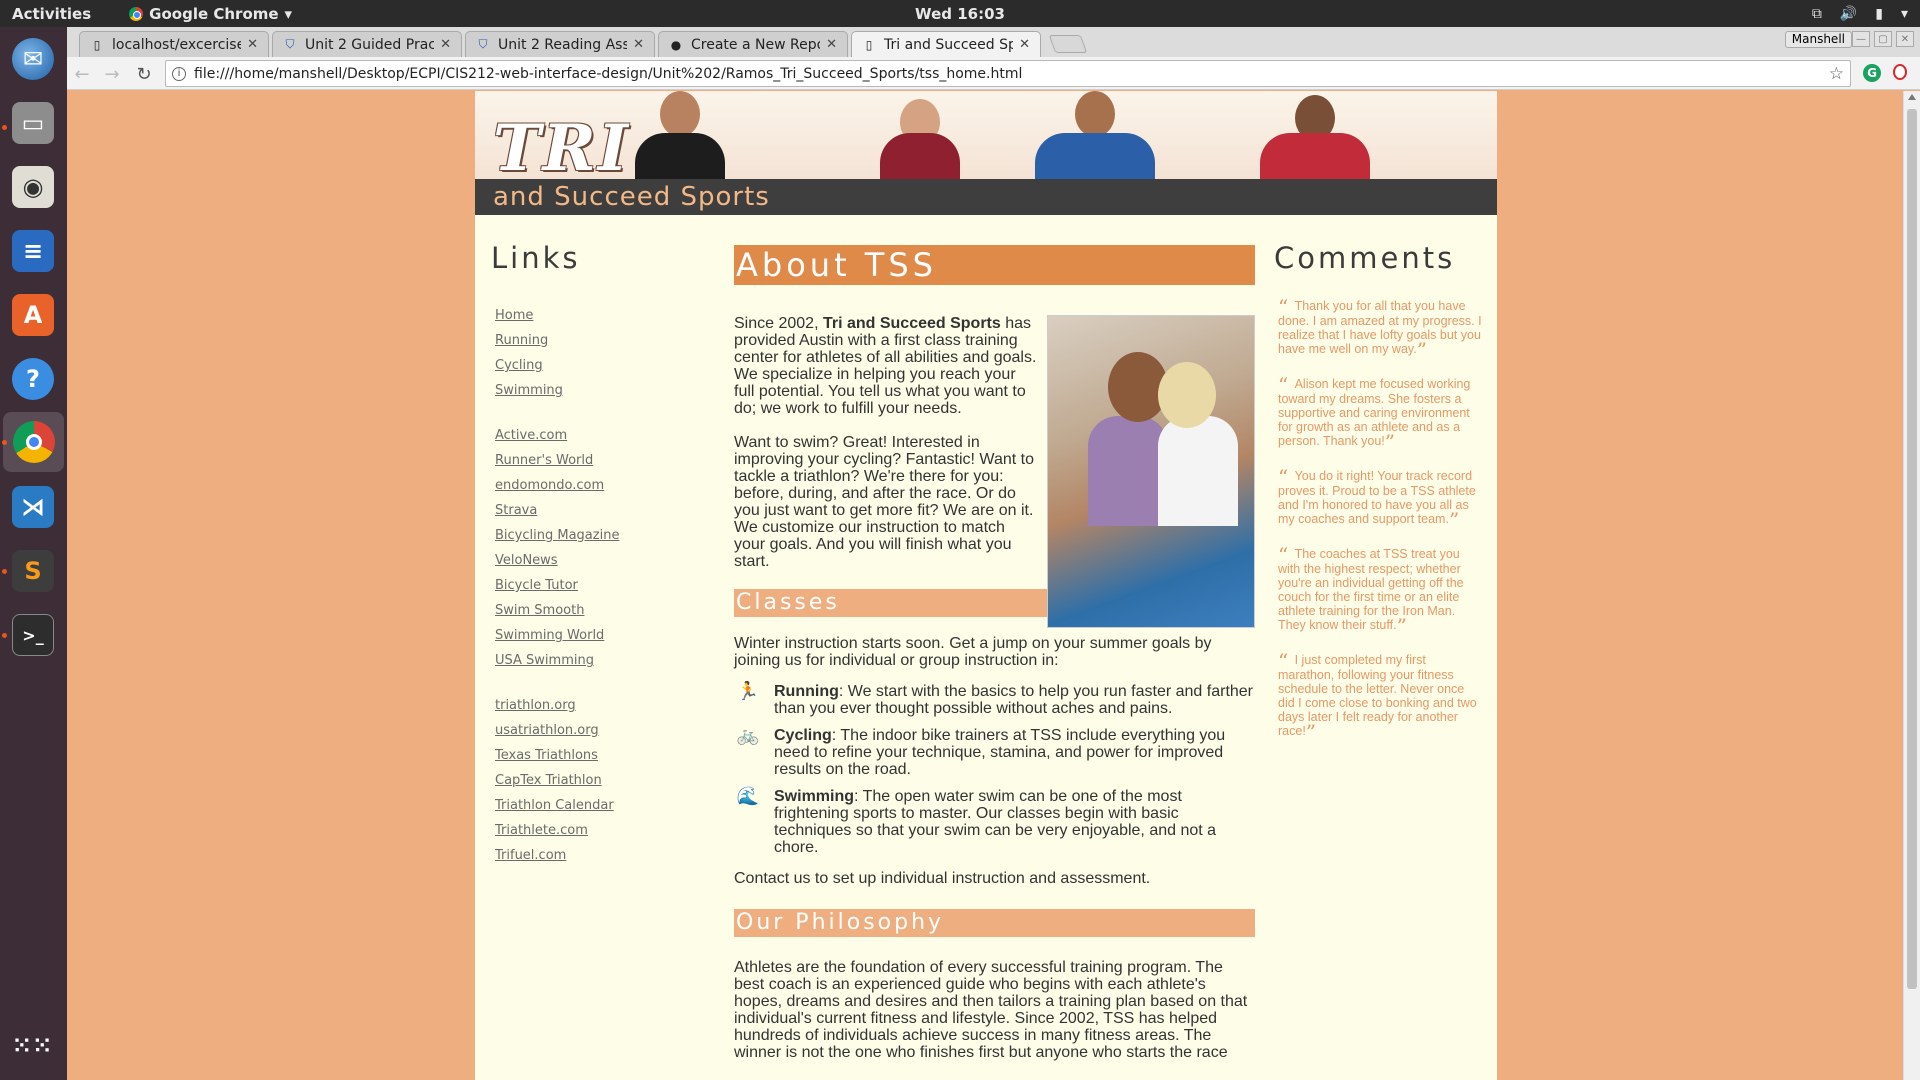  I want to click on link-item: Home, so click(593, 315).